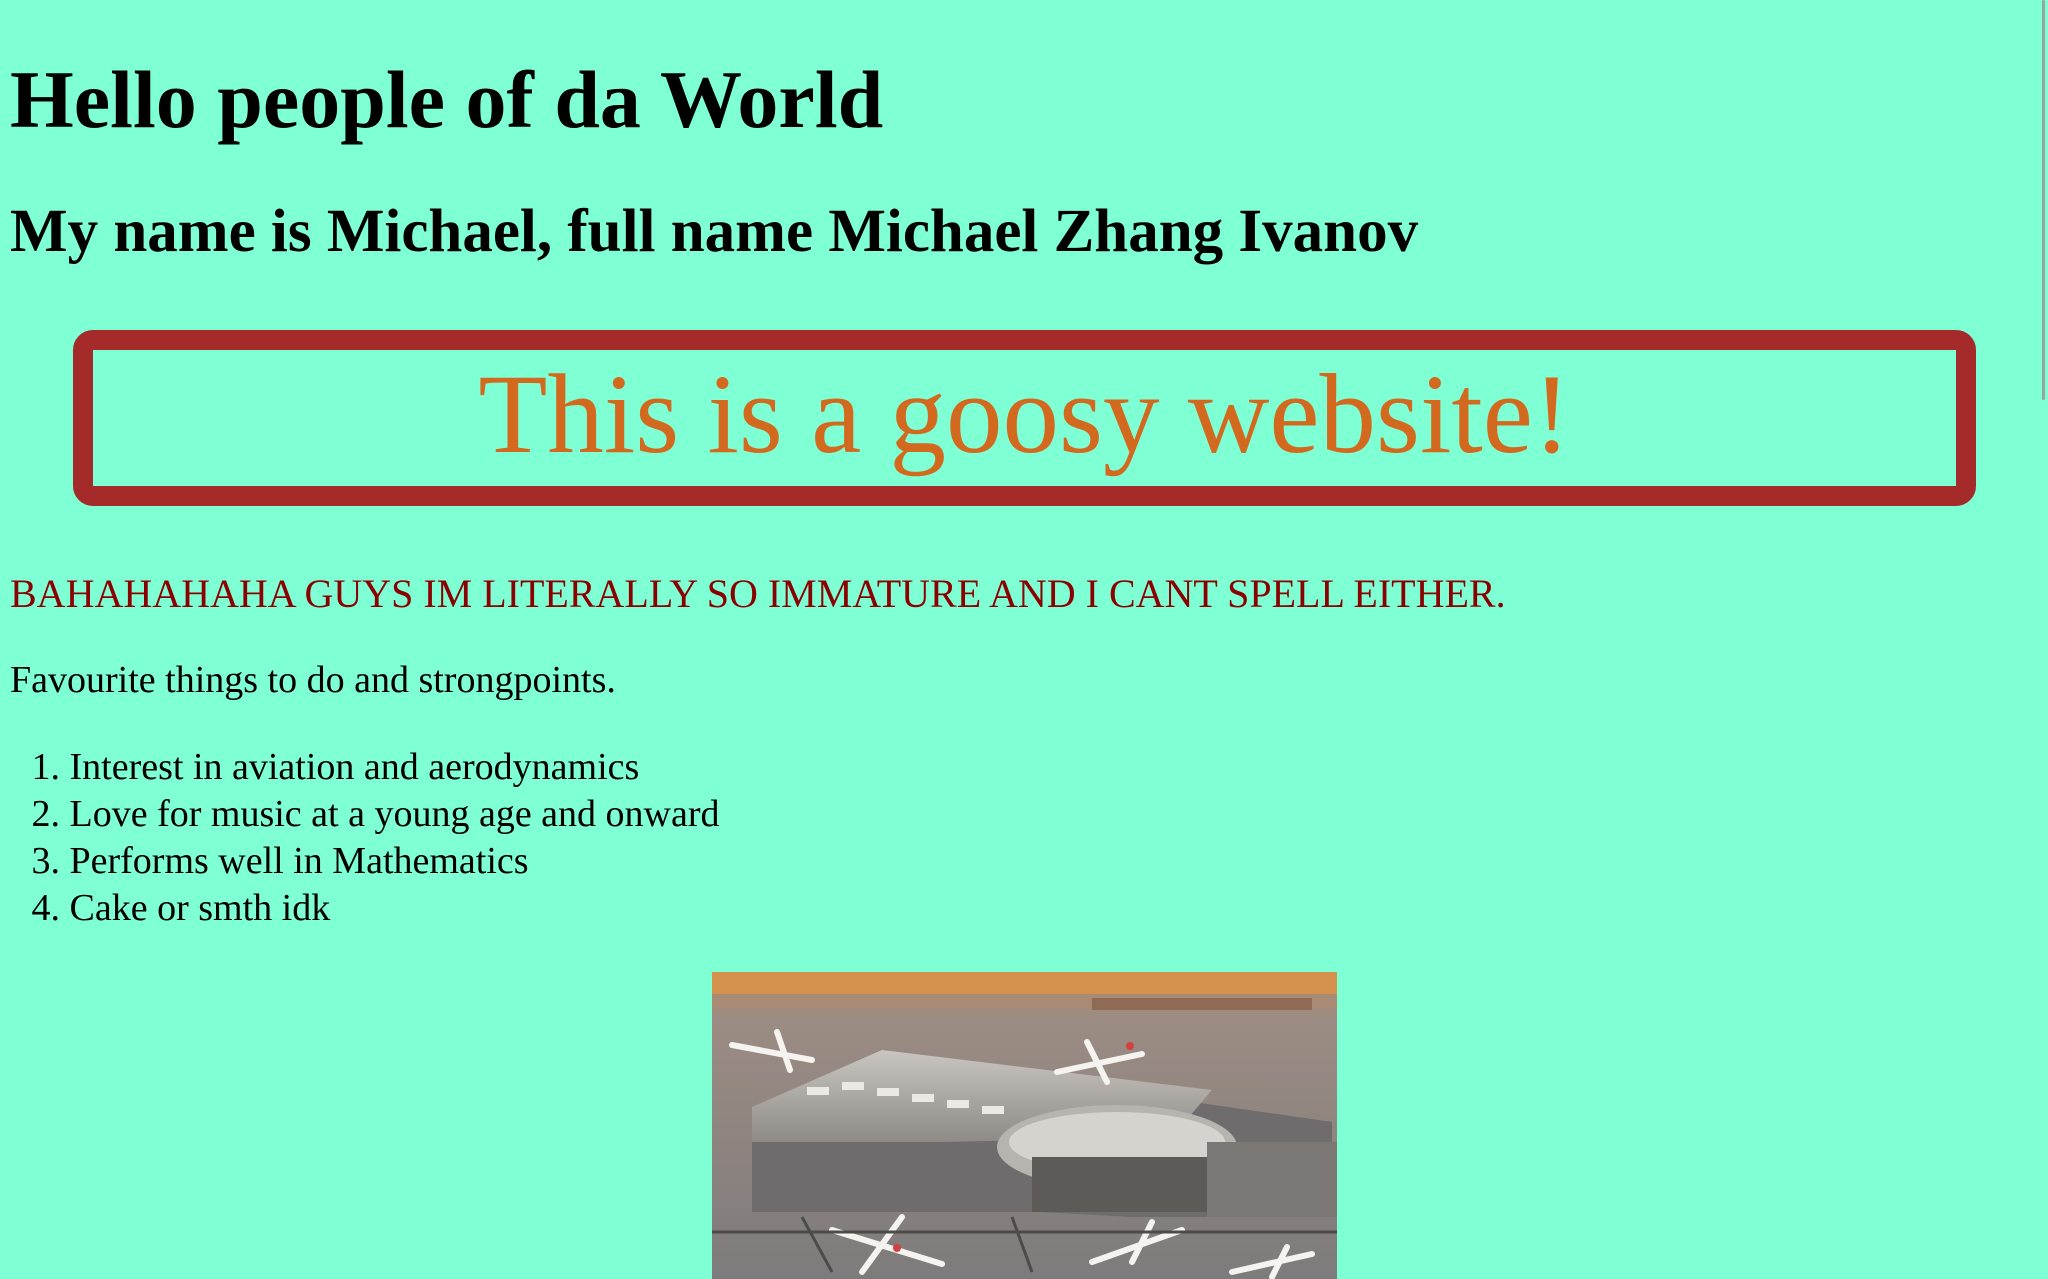  I want to click on list-text: Cake or smth idk, so click(200, 908).